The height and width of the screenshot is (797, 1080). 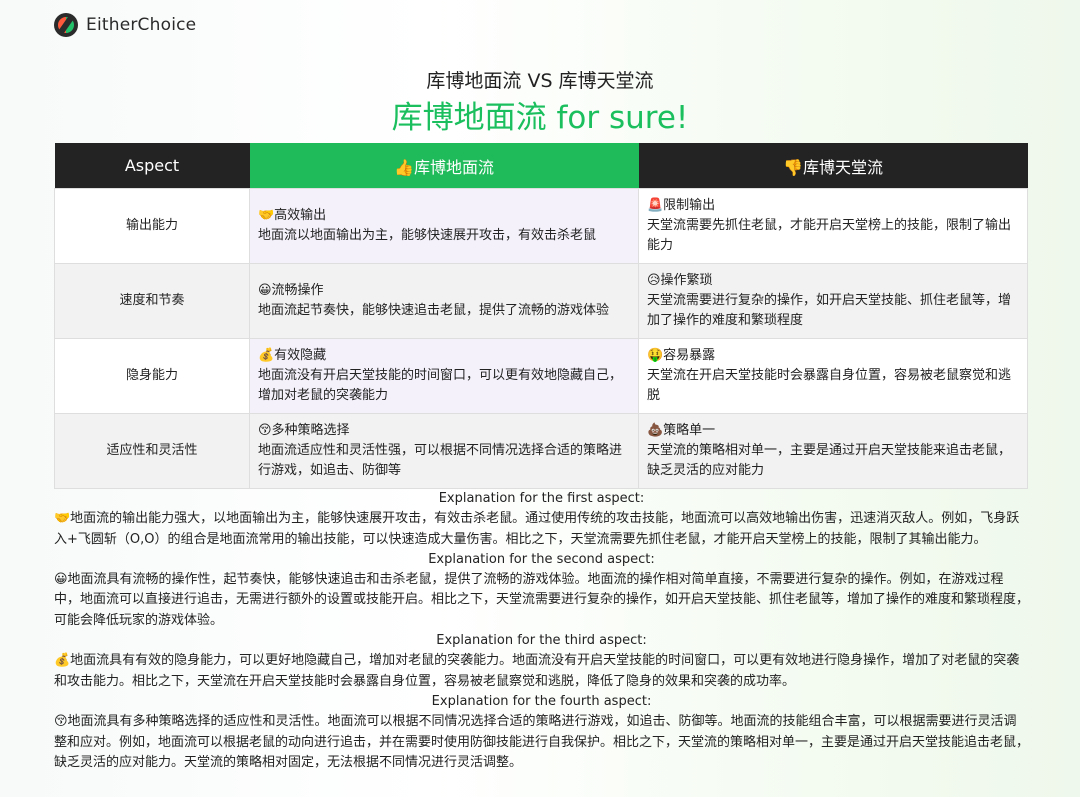 What do you see at coordinates (444, 301) in the screenshot?
I see `option-a-cell: 😀流畅操作 地面流起节奏快，能够快速追击老鼠，提供了流畅的游戏体验` at bounding box center [444, 301].